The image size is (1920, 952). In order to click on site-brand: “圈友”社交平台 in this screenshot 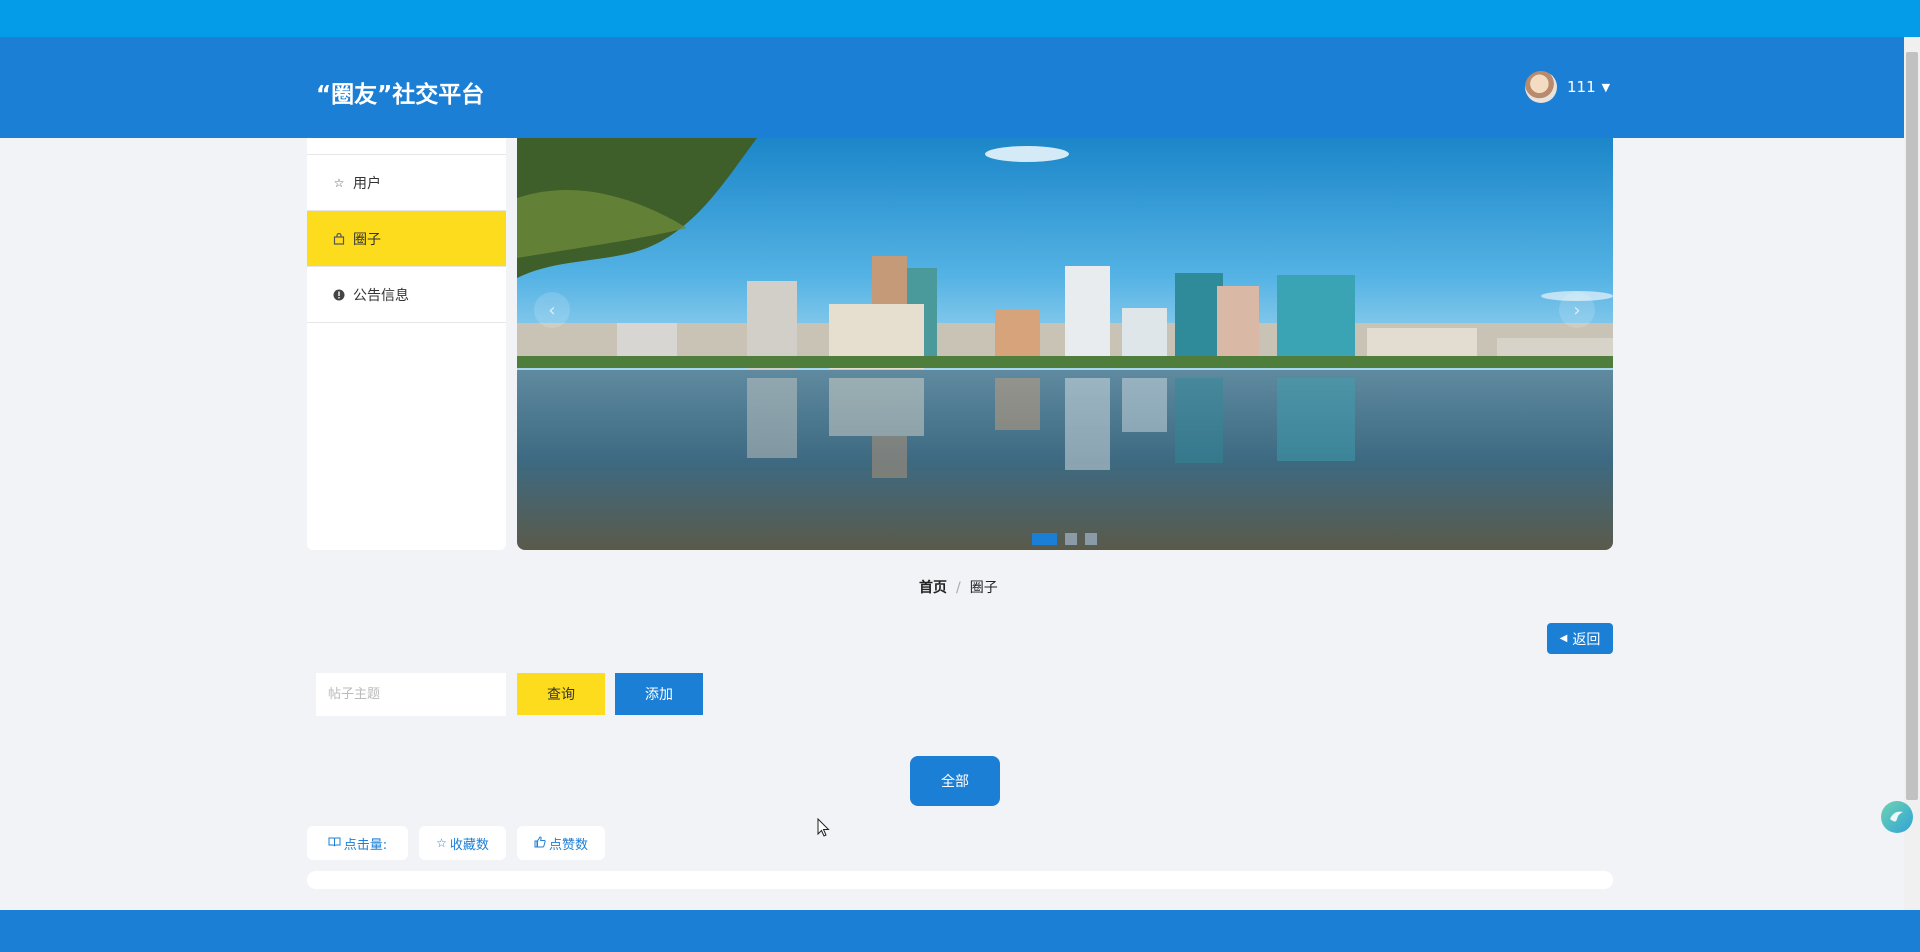, I will do `click(400, 92)`.